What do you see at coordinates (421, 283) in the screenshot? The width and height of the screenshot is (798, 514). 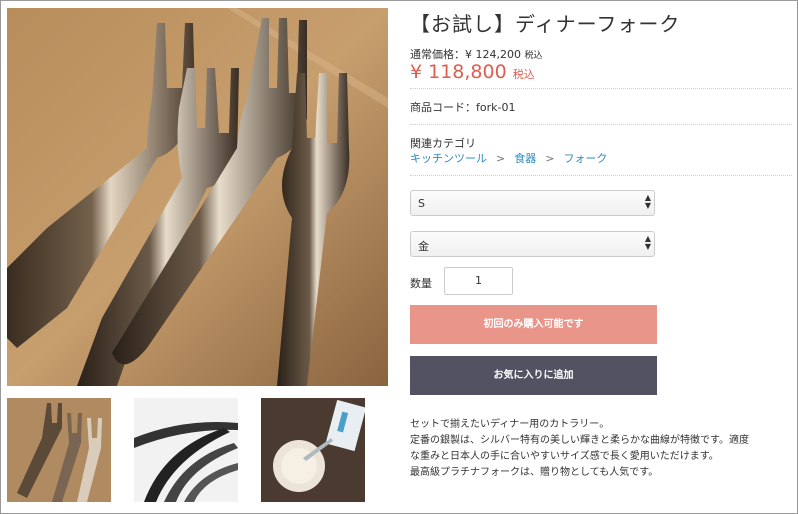 I see `quantity-label: 数量` at bounding box center [421, 283].